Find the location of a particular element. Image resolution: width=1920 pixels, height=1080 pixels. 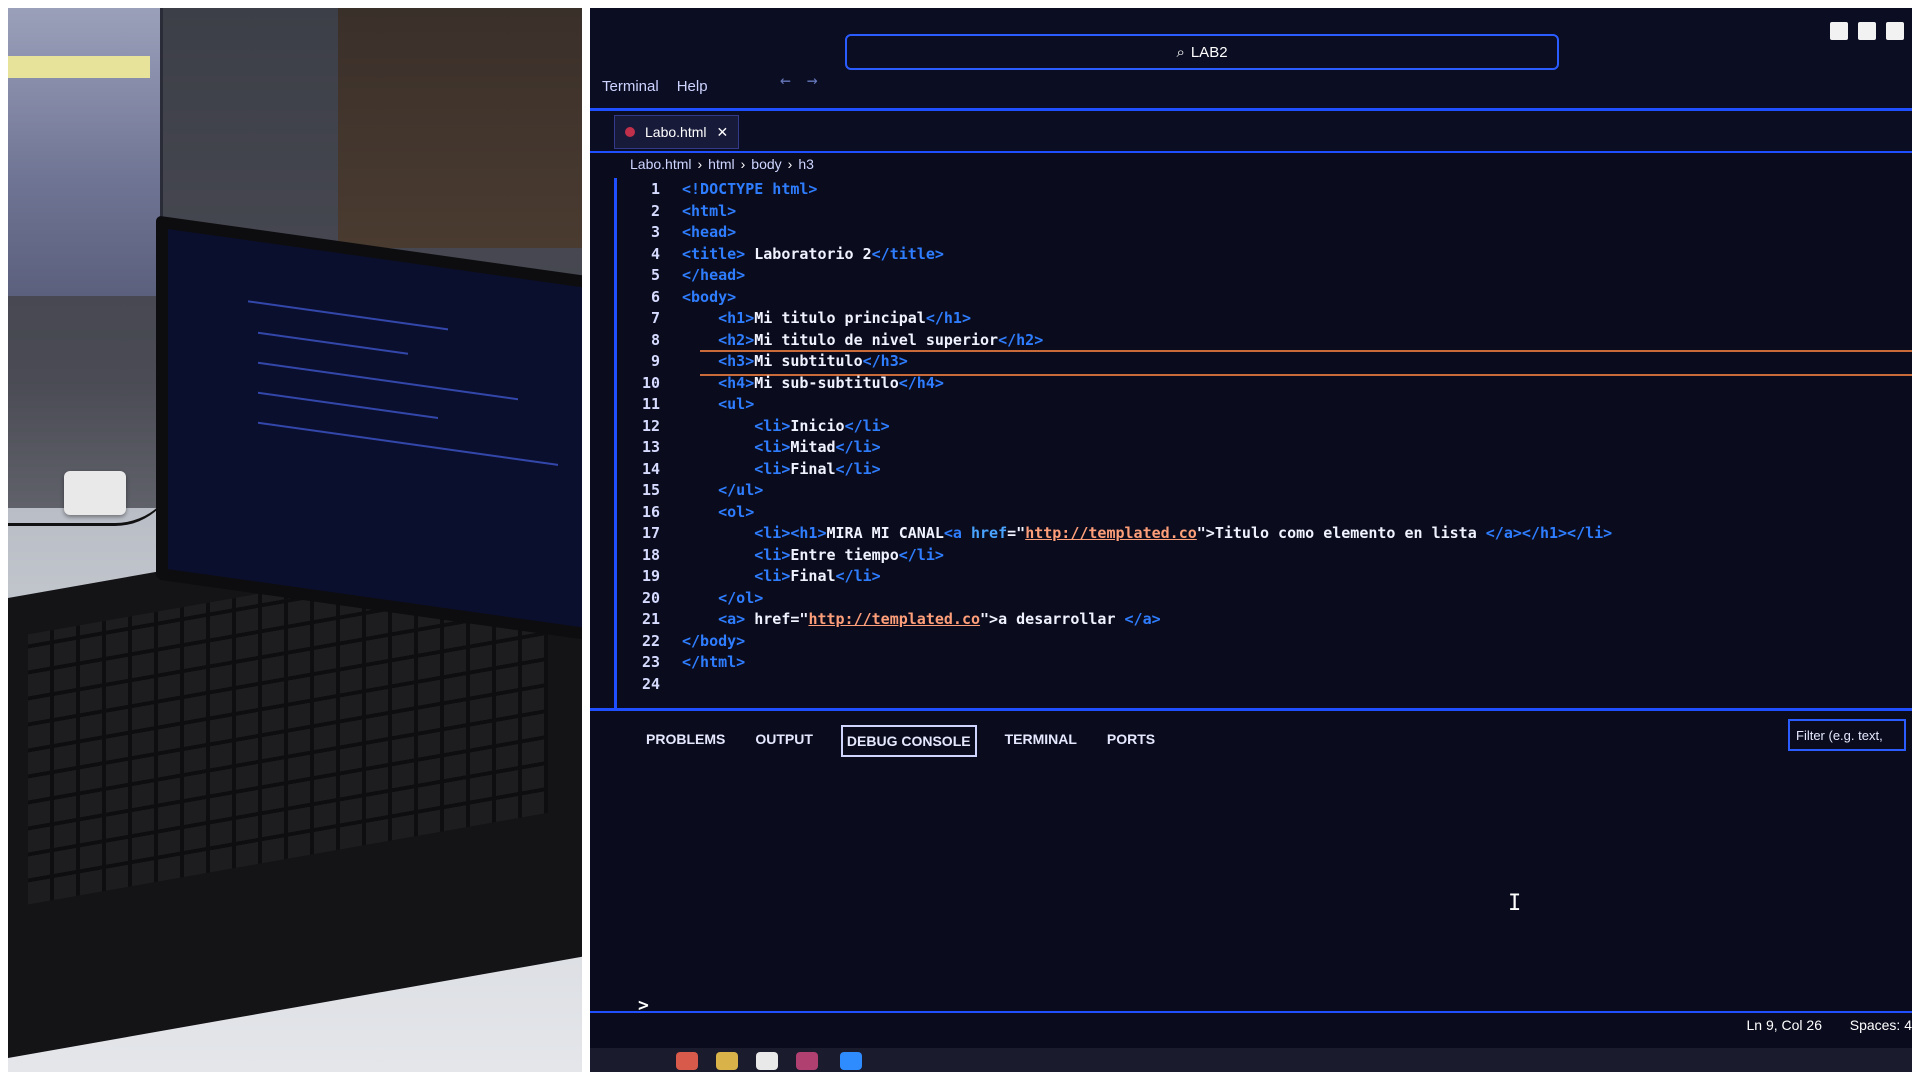

code-line: 24 is located at coordinates (651, 684).